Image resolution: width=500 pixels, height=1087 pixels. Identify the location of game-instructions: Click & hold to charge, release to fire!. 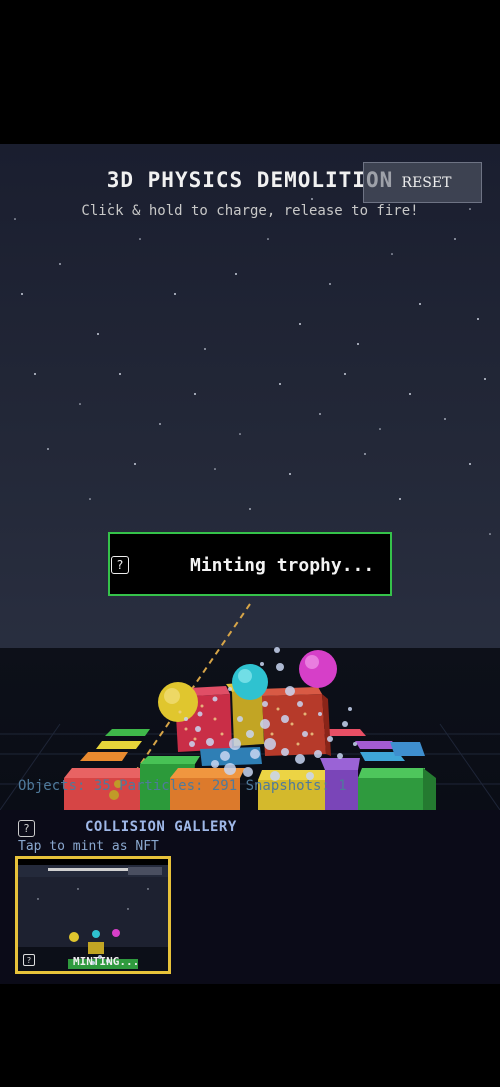
(250, 211).